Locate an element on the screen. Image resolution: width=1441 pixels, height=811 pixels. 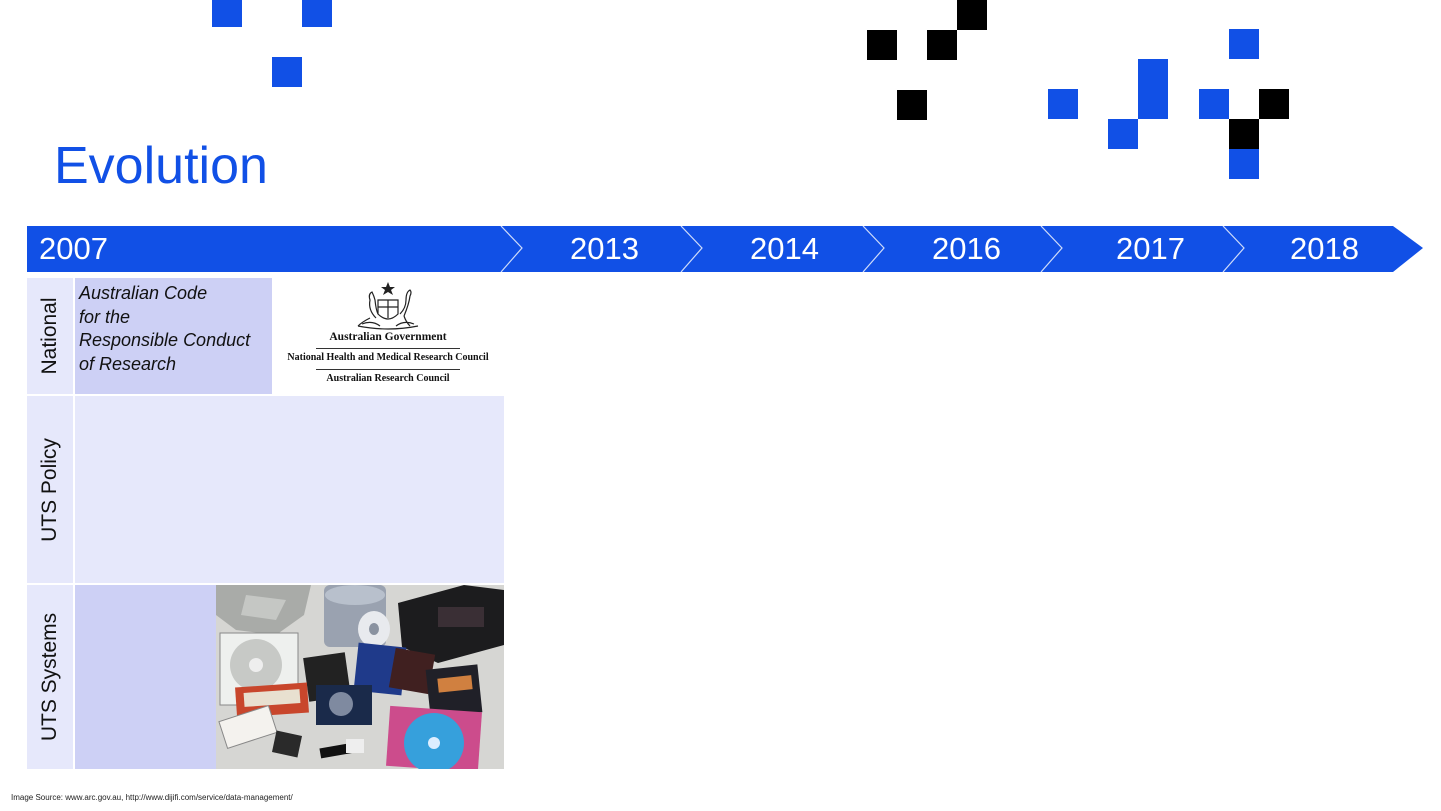
timeline-arrow-shape is located at coordinates (725, 249).